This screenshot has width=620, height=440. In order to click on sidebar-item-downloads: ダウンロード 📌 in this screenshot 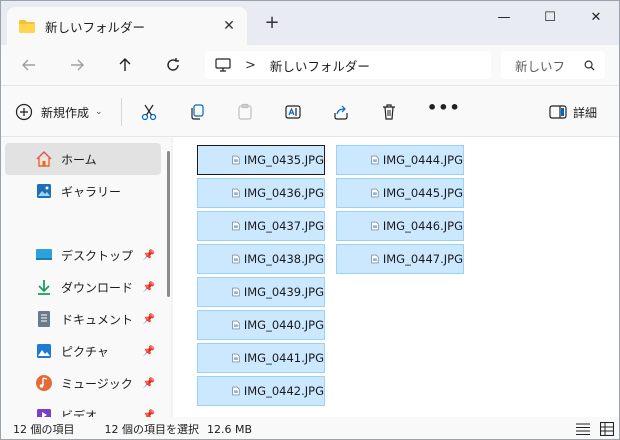, I will do `click(83, 287)`.